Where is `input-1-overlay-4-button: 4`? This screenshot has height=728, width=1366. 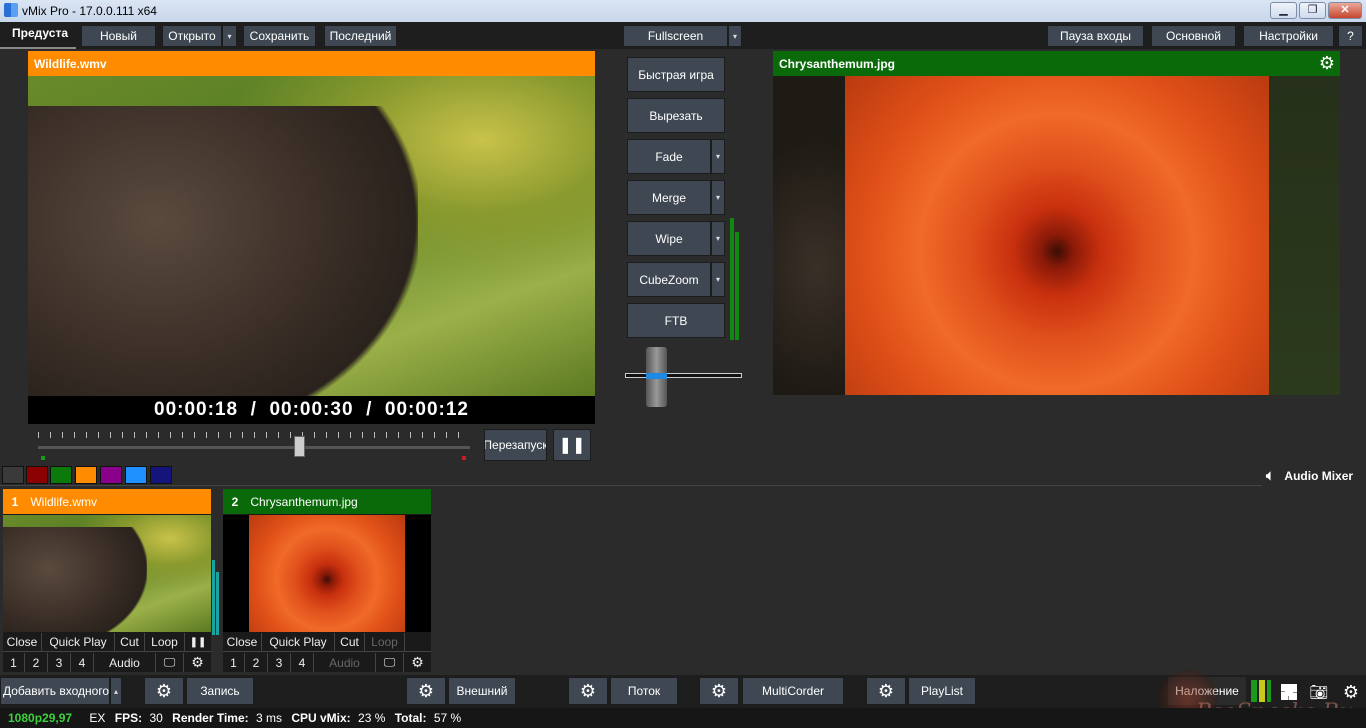 input-1-overlay-4-button: 4 is located at coordinates (82, 662).